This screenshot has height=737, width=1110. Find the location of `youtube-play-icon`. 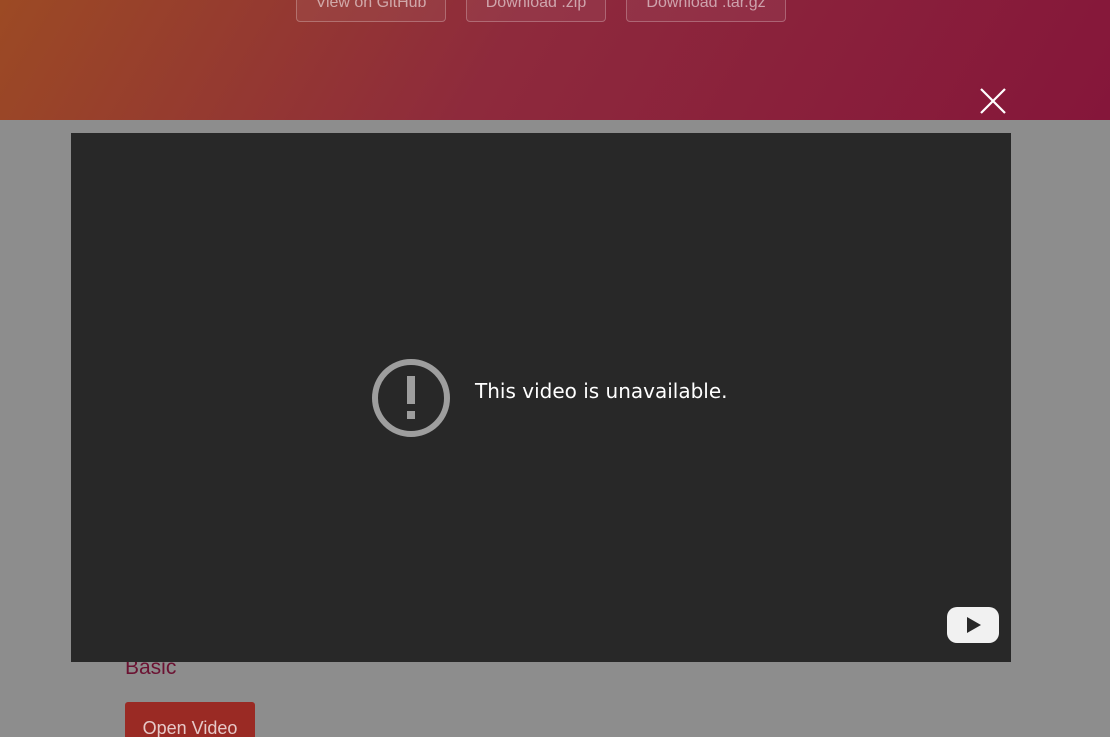

youtube-play-icon is located at coordinates (973, 625).